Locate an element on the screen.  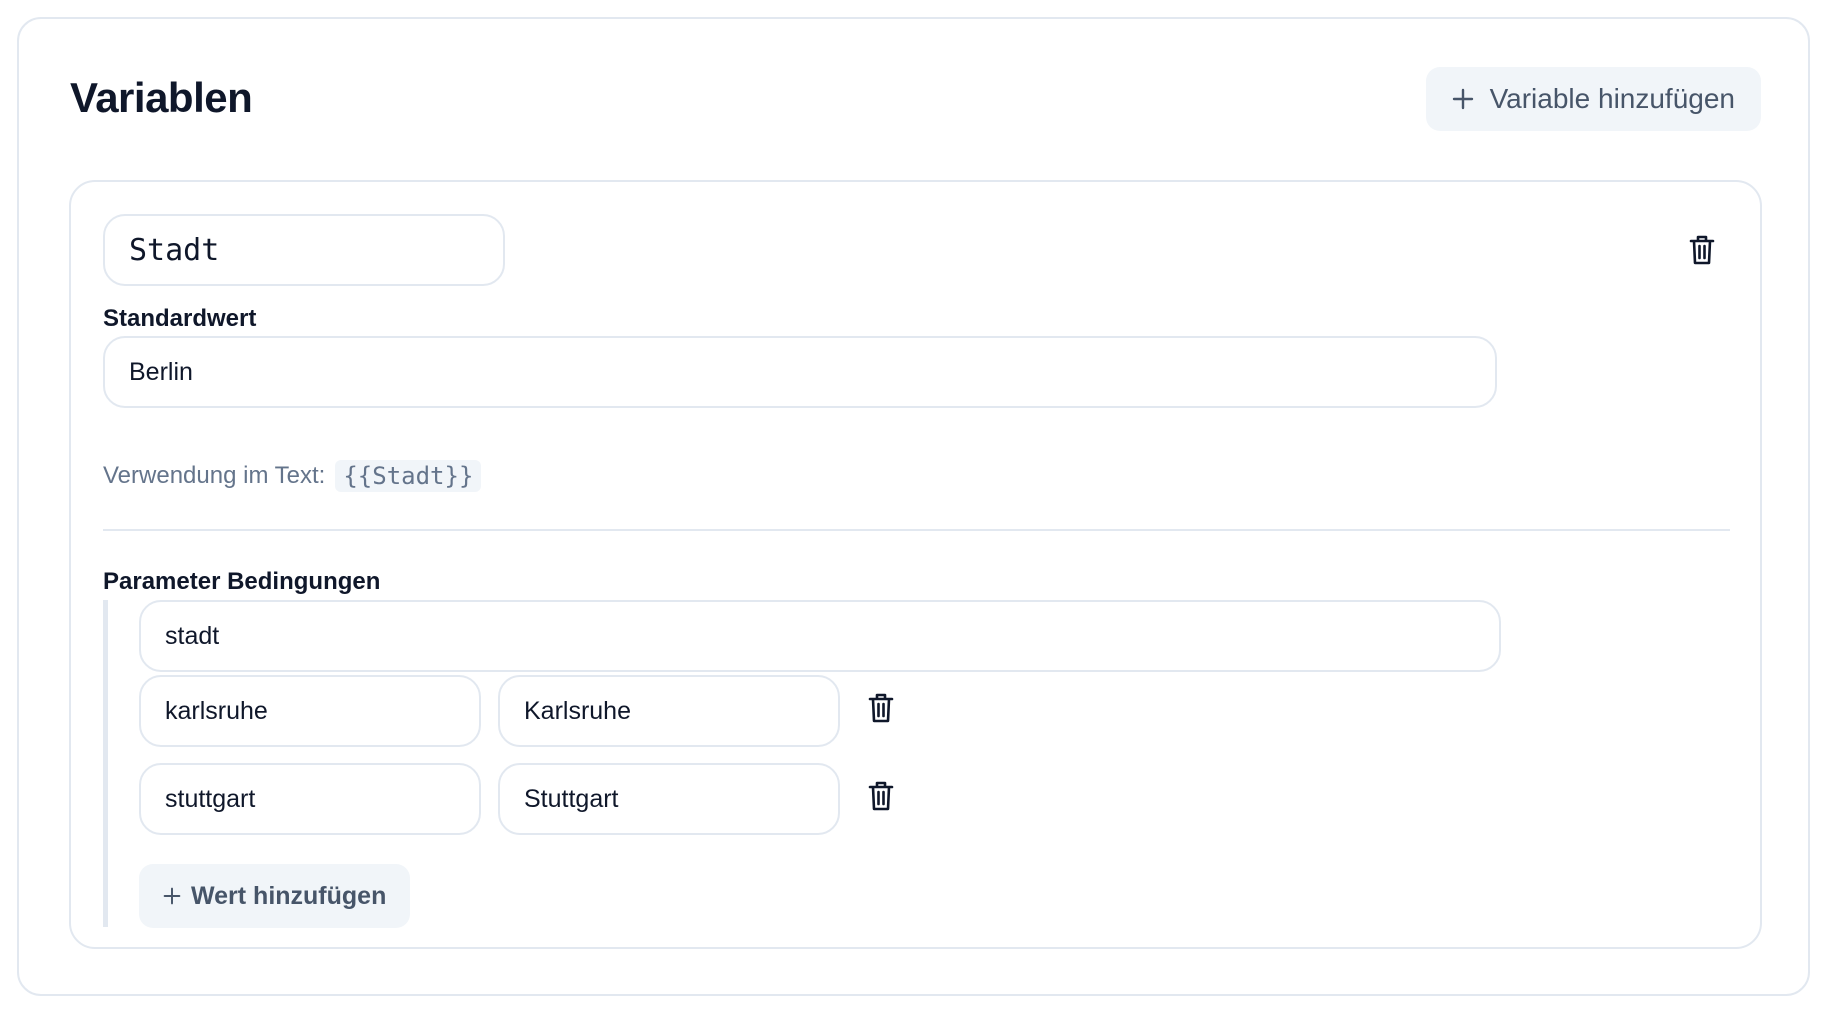
add-value-label: Wert hinzufügen is located at coordinates (289, 895).